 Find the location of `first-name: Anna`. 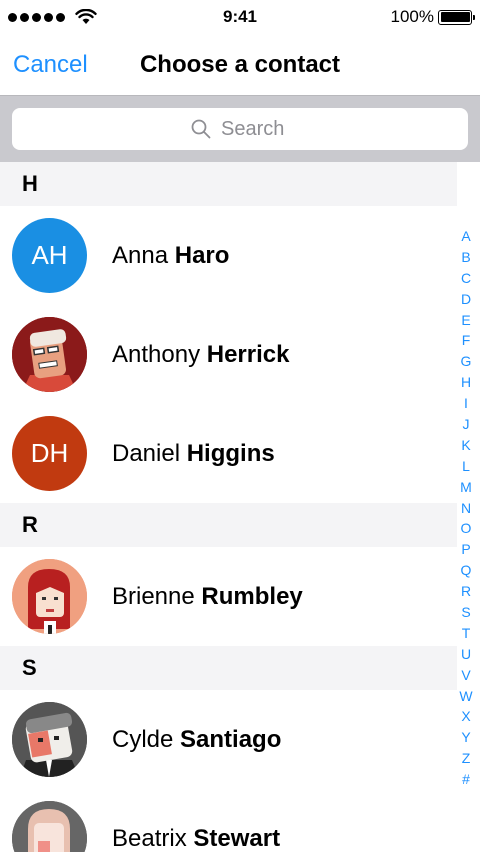

first-name: Anna is located at coordinates (140, 255).